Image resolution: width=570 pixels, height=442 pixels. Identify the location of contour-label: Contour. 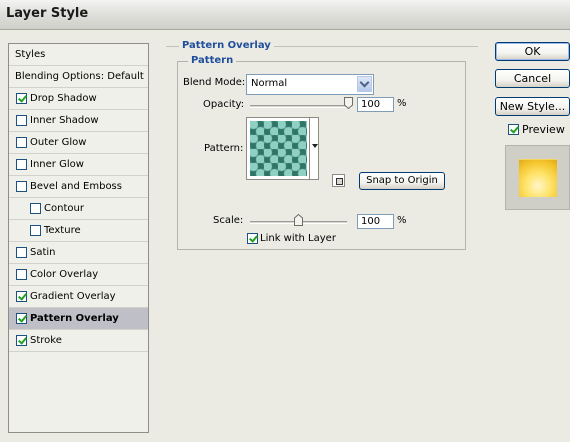
(64, 208).